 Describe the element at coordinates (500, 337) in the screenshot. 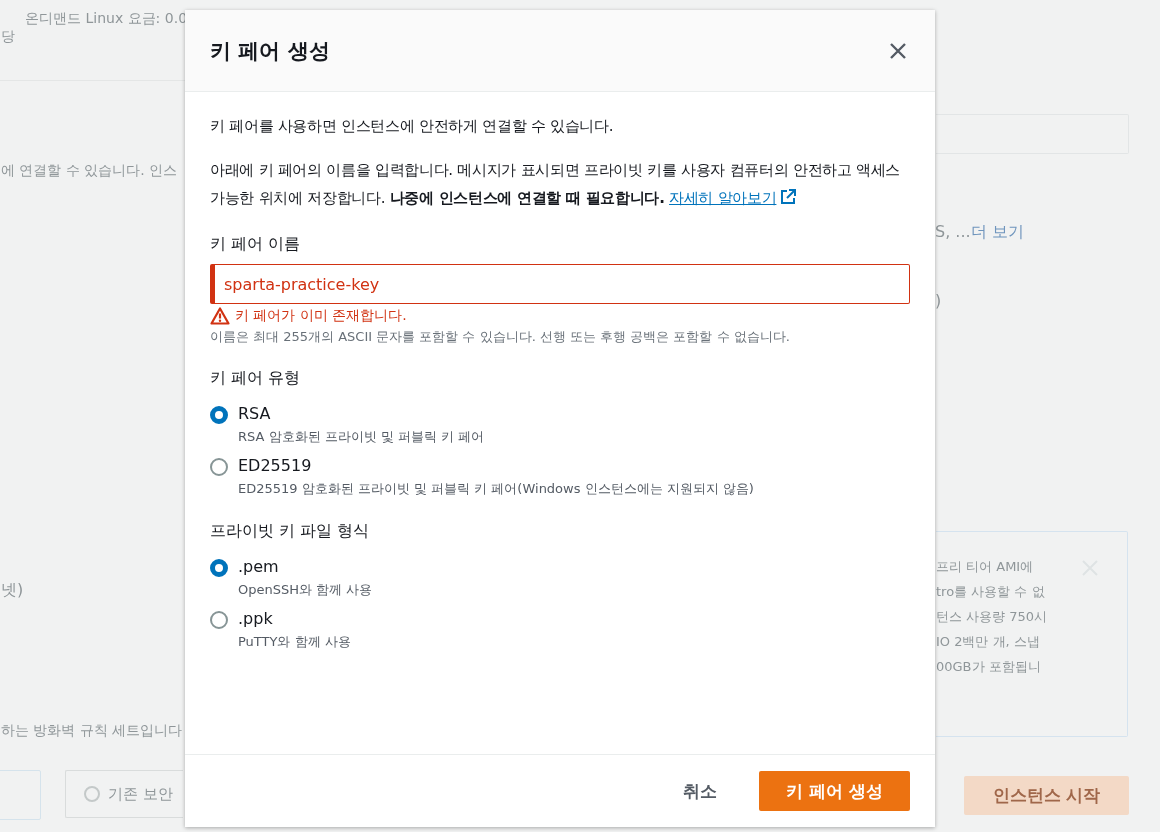

I see `hint-text: 이름은 최대 255개의 ASCII 문자를 포함할 수 있습니다. 선행 또는 후행 공백은 포함할 수 없습니다.` at that location.